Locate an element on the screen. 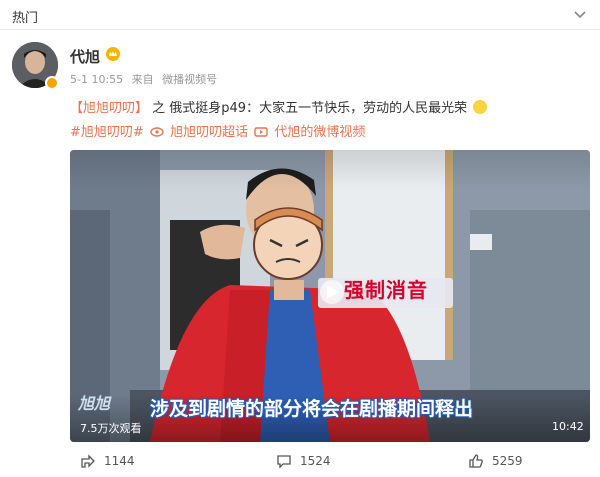  like-button: 5259 is located at coordinates (495, 461).